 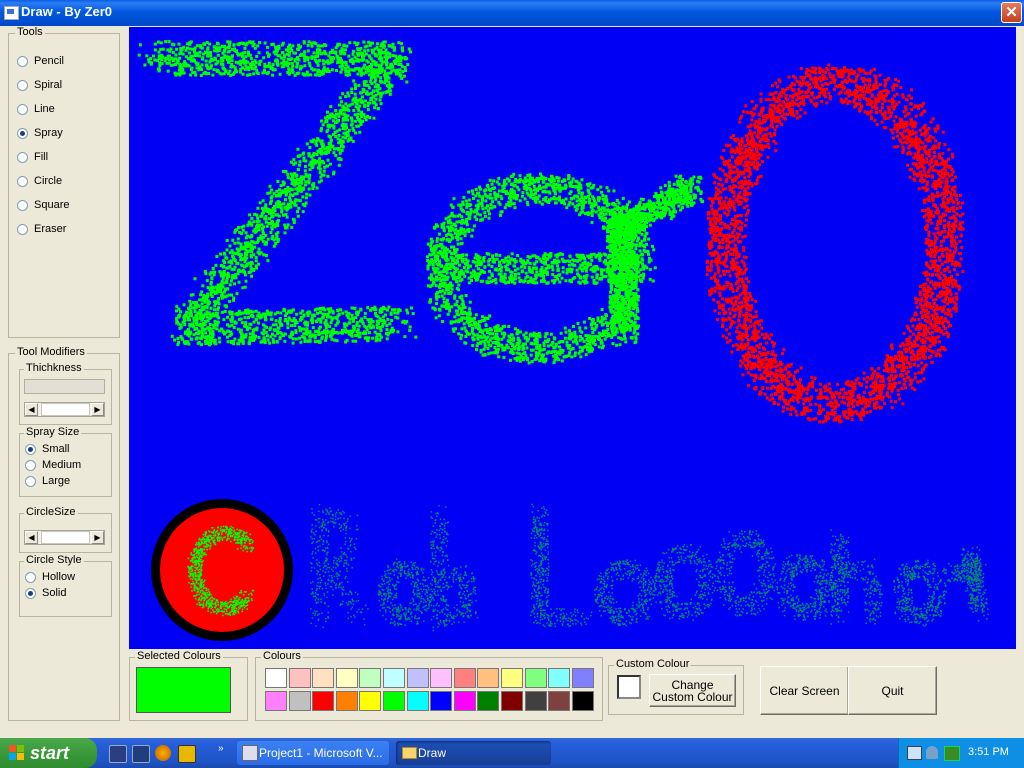 I want to click on radio-label: Eraser, so click(x=50, y=229).